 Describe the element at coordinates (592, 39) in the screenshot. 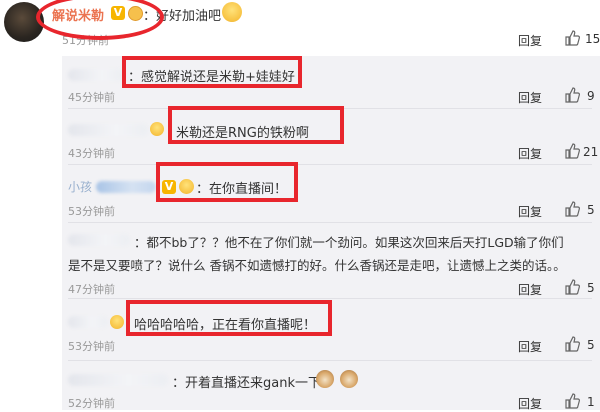

I see `like-count: 15` at that location.